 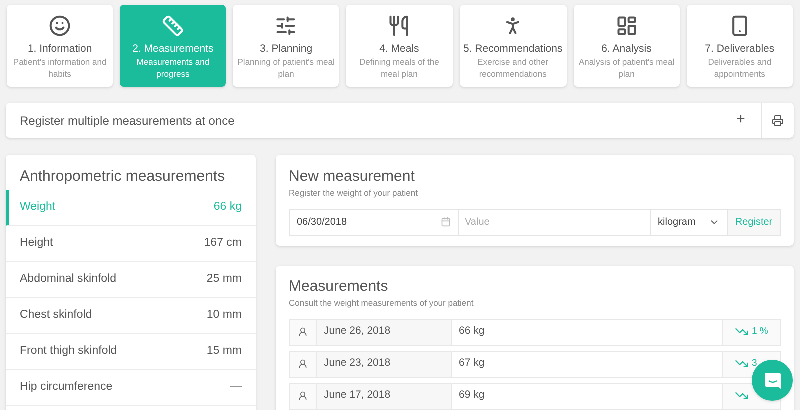 What do you see at coordinates (384, 332) in the screenshot?
I see `table-cell: June 26, 2018` at bounding box center [384, 332].